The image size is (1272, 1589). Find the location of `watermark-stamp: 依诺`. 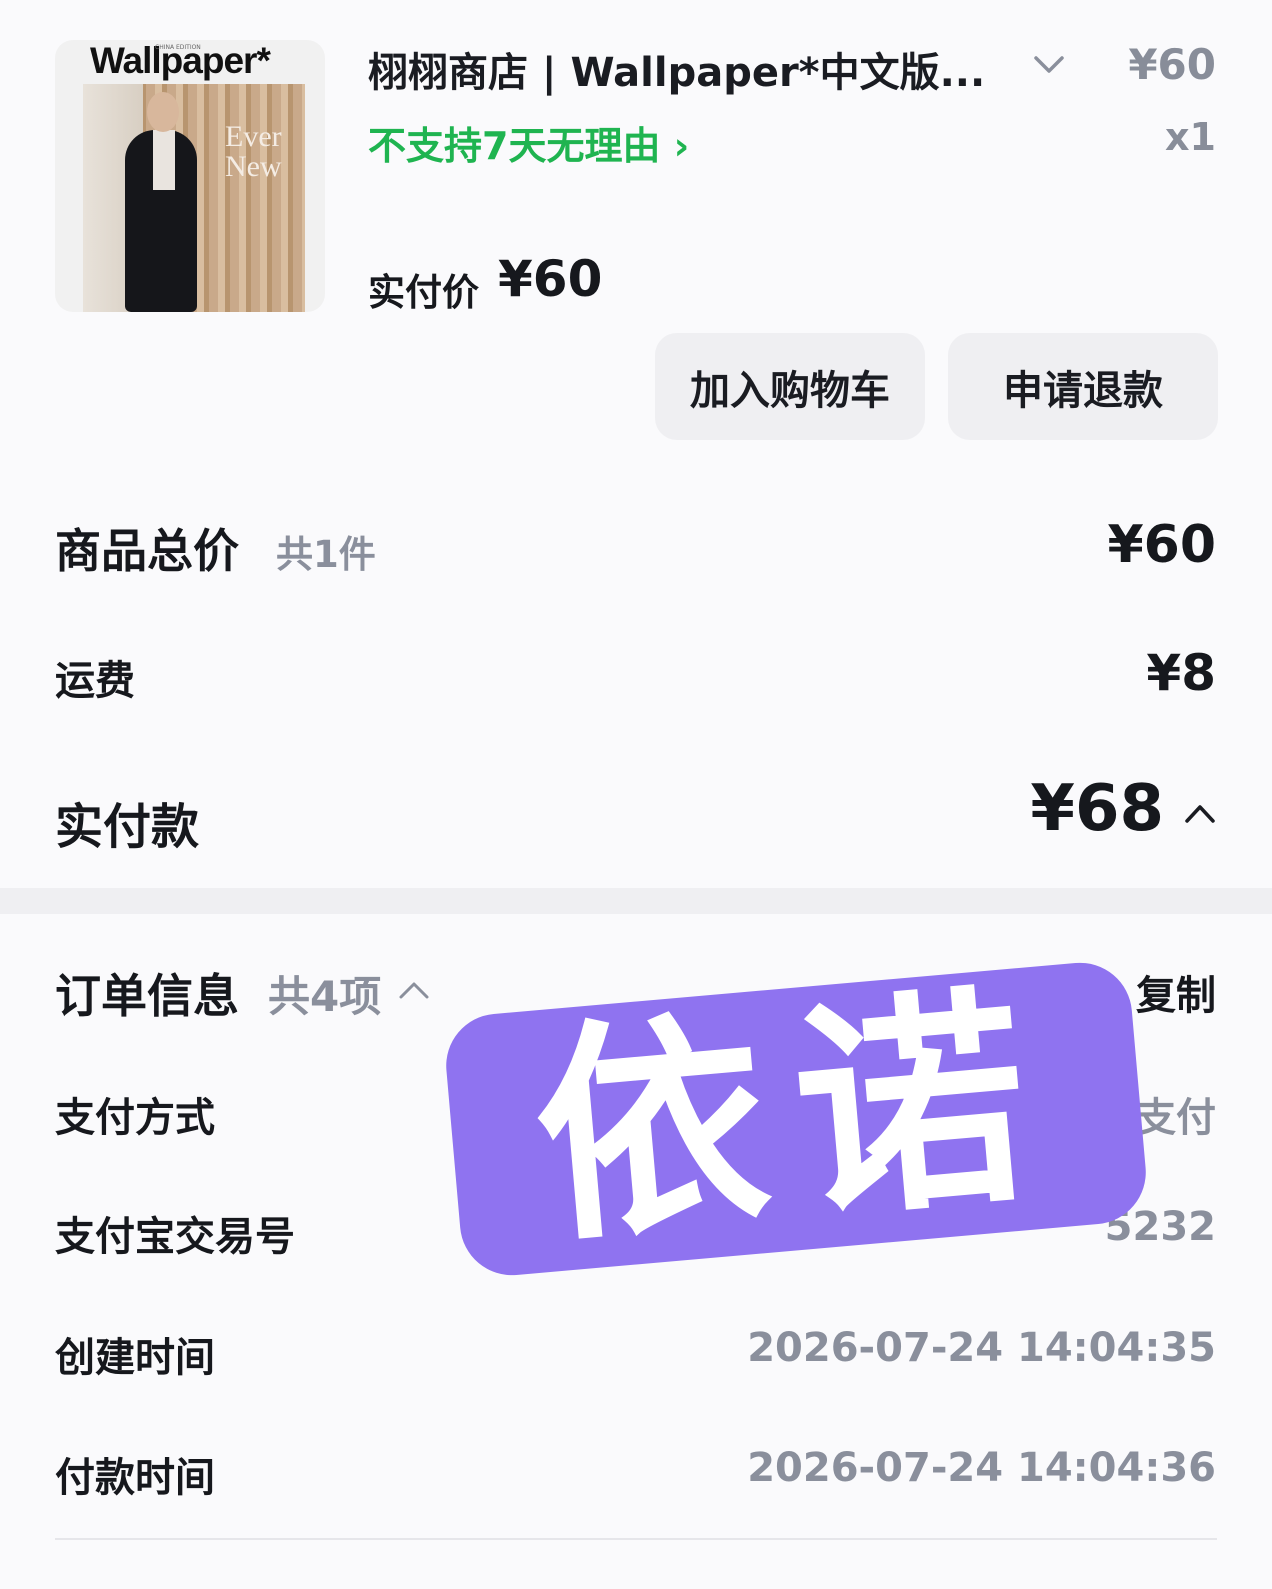

watermark-stamp: 依诺 is located at coordinates (796, 1119).